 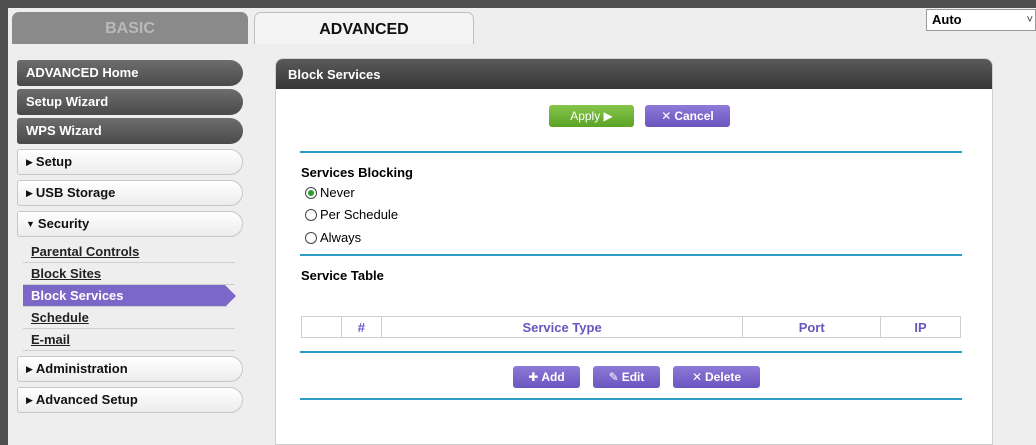 I want to click on radio-label: Always, so click(x=341, y=237).